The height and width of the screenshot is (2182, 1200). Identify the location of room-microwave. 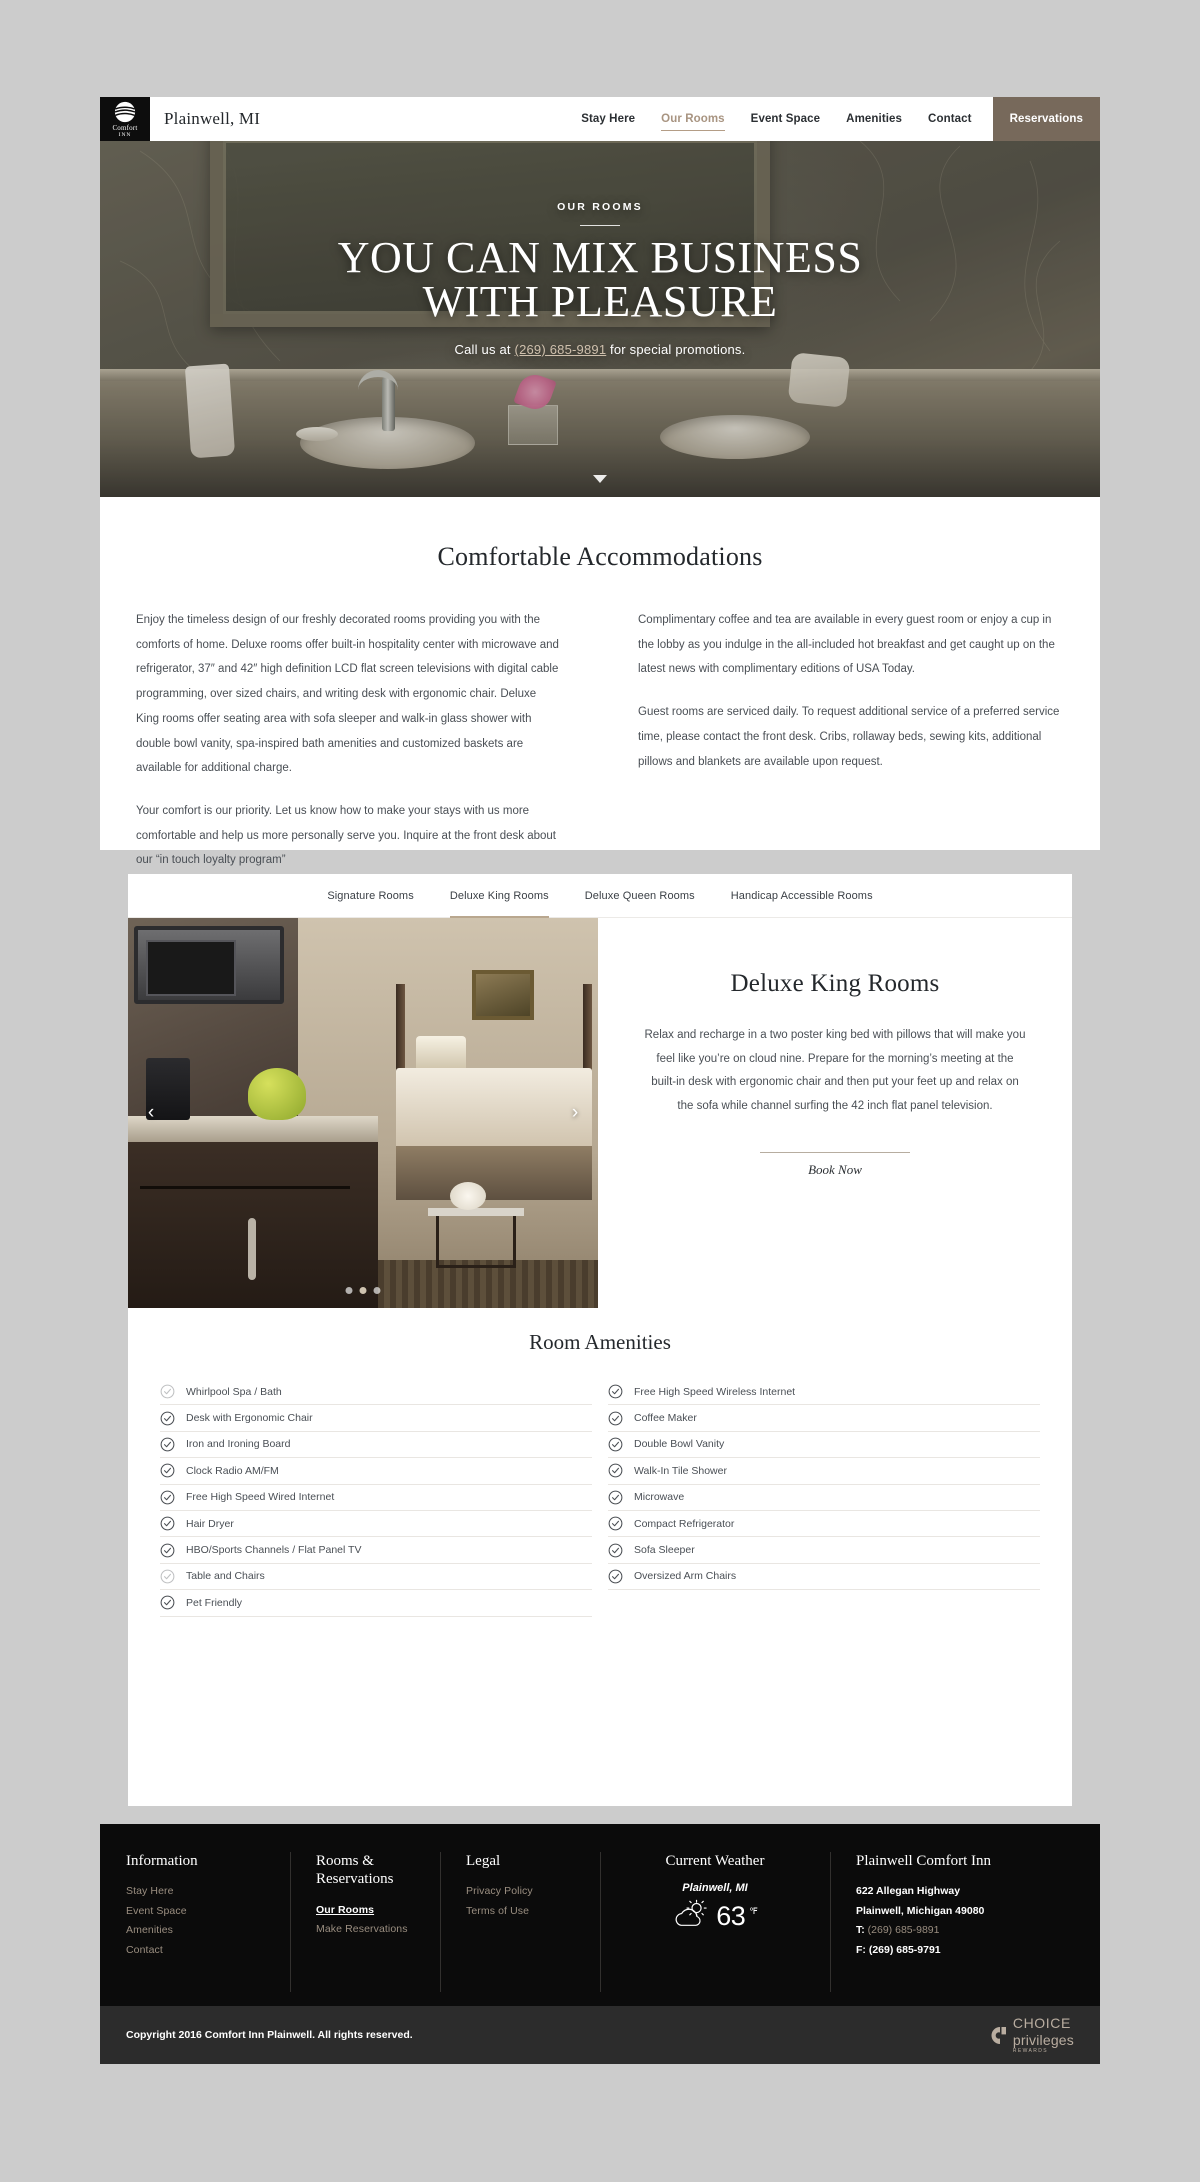
(209, 965).